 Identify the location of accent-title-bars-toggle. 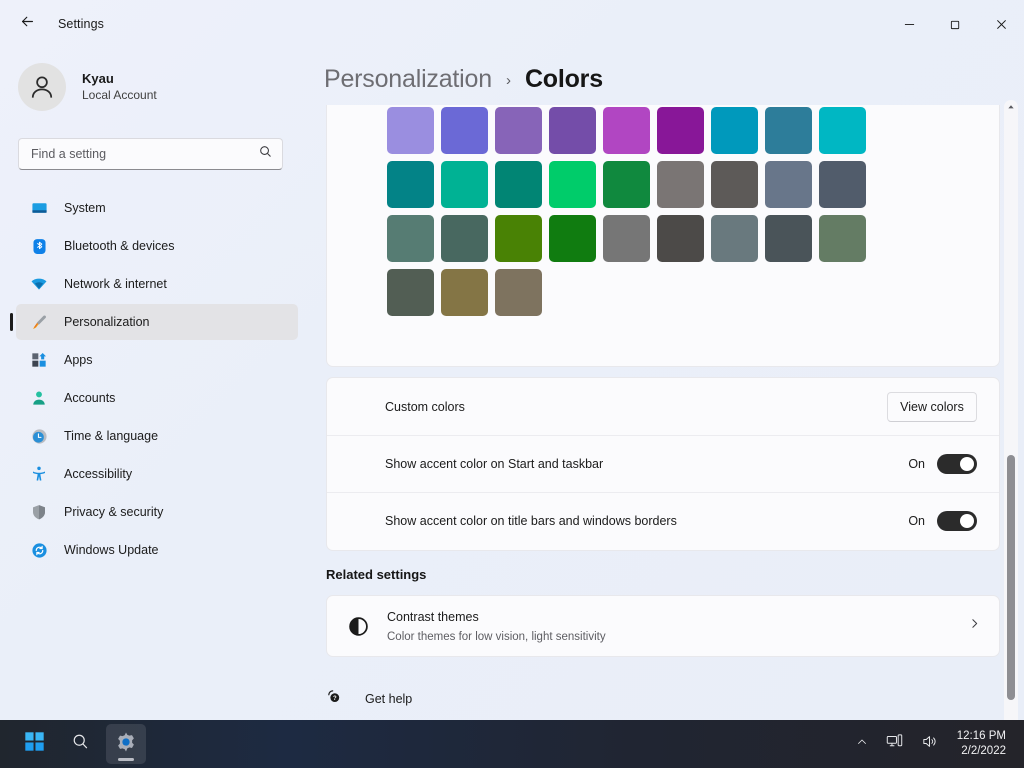
(957, 521).